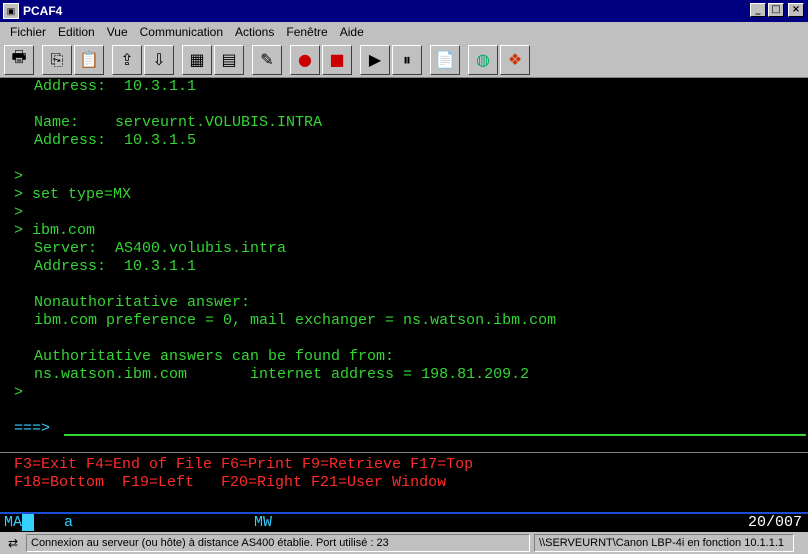 Image resolution: width=808 pixels, height=554 pixels. Describe the element at coordinates (73, 194) in the screenshot. I see `terminal-line: > set type=MX` at that location.